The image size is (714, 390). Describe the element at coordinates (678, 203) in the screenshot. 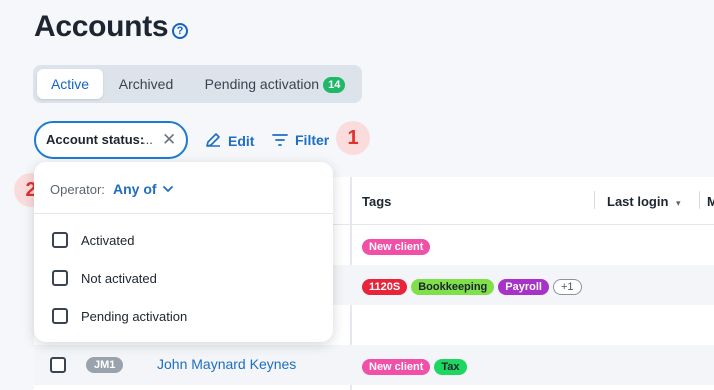

I see `chevron-down-icon: ▾` at that location.